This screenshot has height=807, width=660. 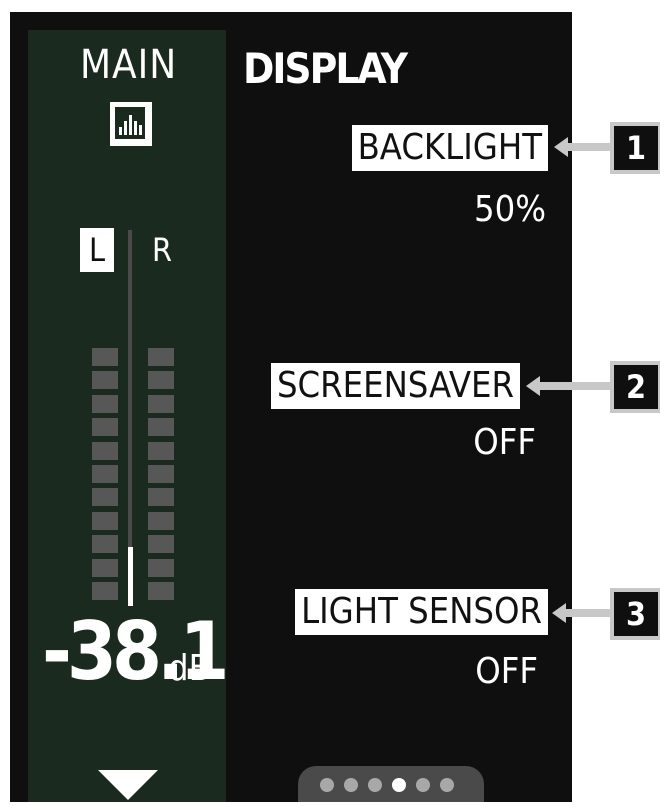 I want to click on channel-left-toggle: L, so click(x=97, y=250).